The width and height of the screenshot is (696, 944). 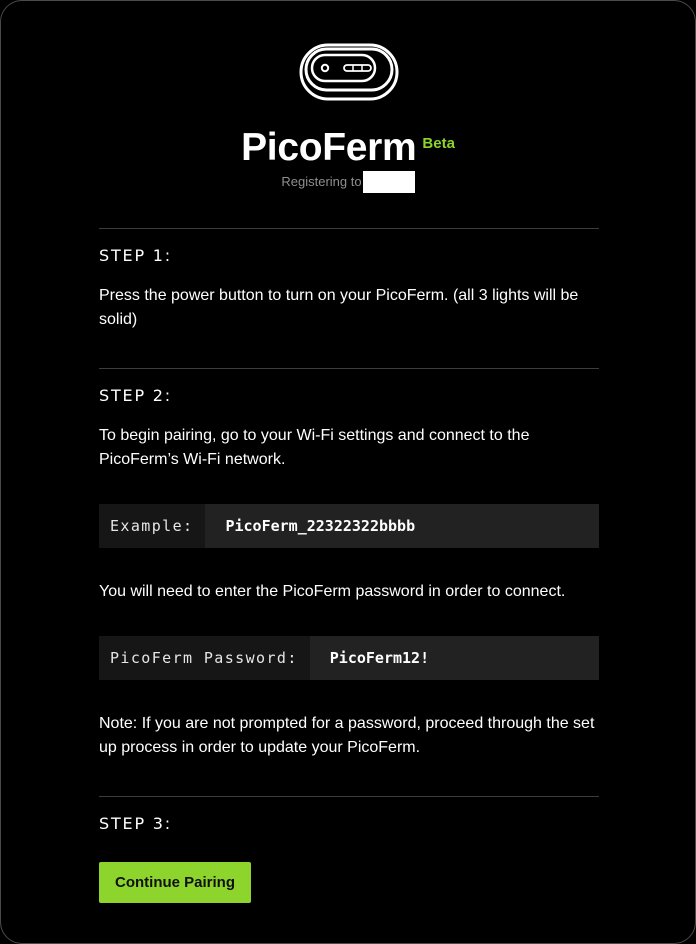 I want to click on step-2-title: STEP 2:, so click(x=135, y=395).